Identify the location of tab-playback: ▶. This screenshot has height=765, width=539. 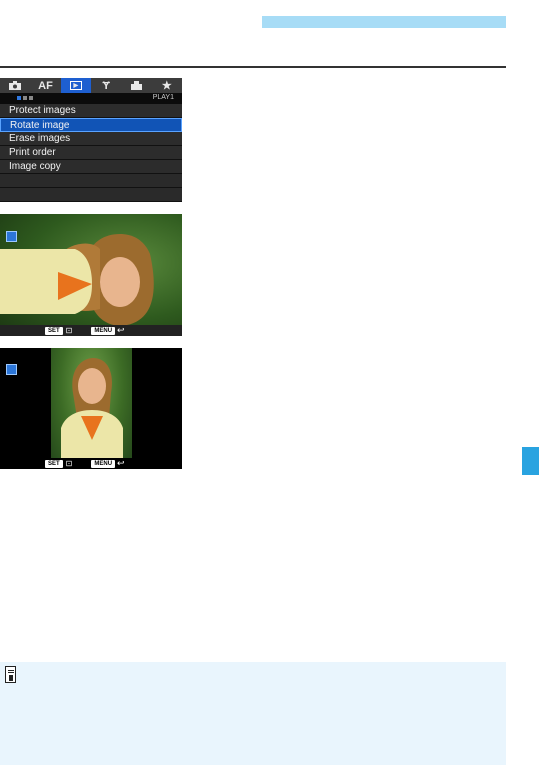
(75, 85).